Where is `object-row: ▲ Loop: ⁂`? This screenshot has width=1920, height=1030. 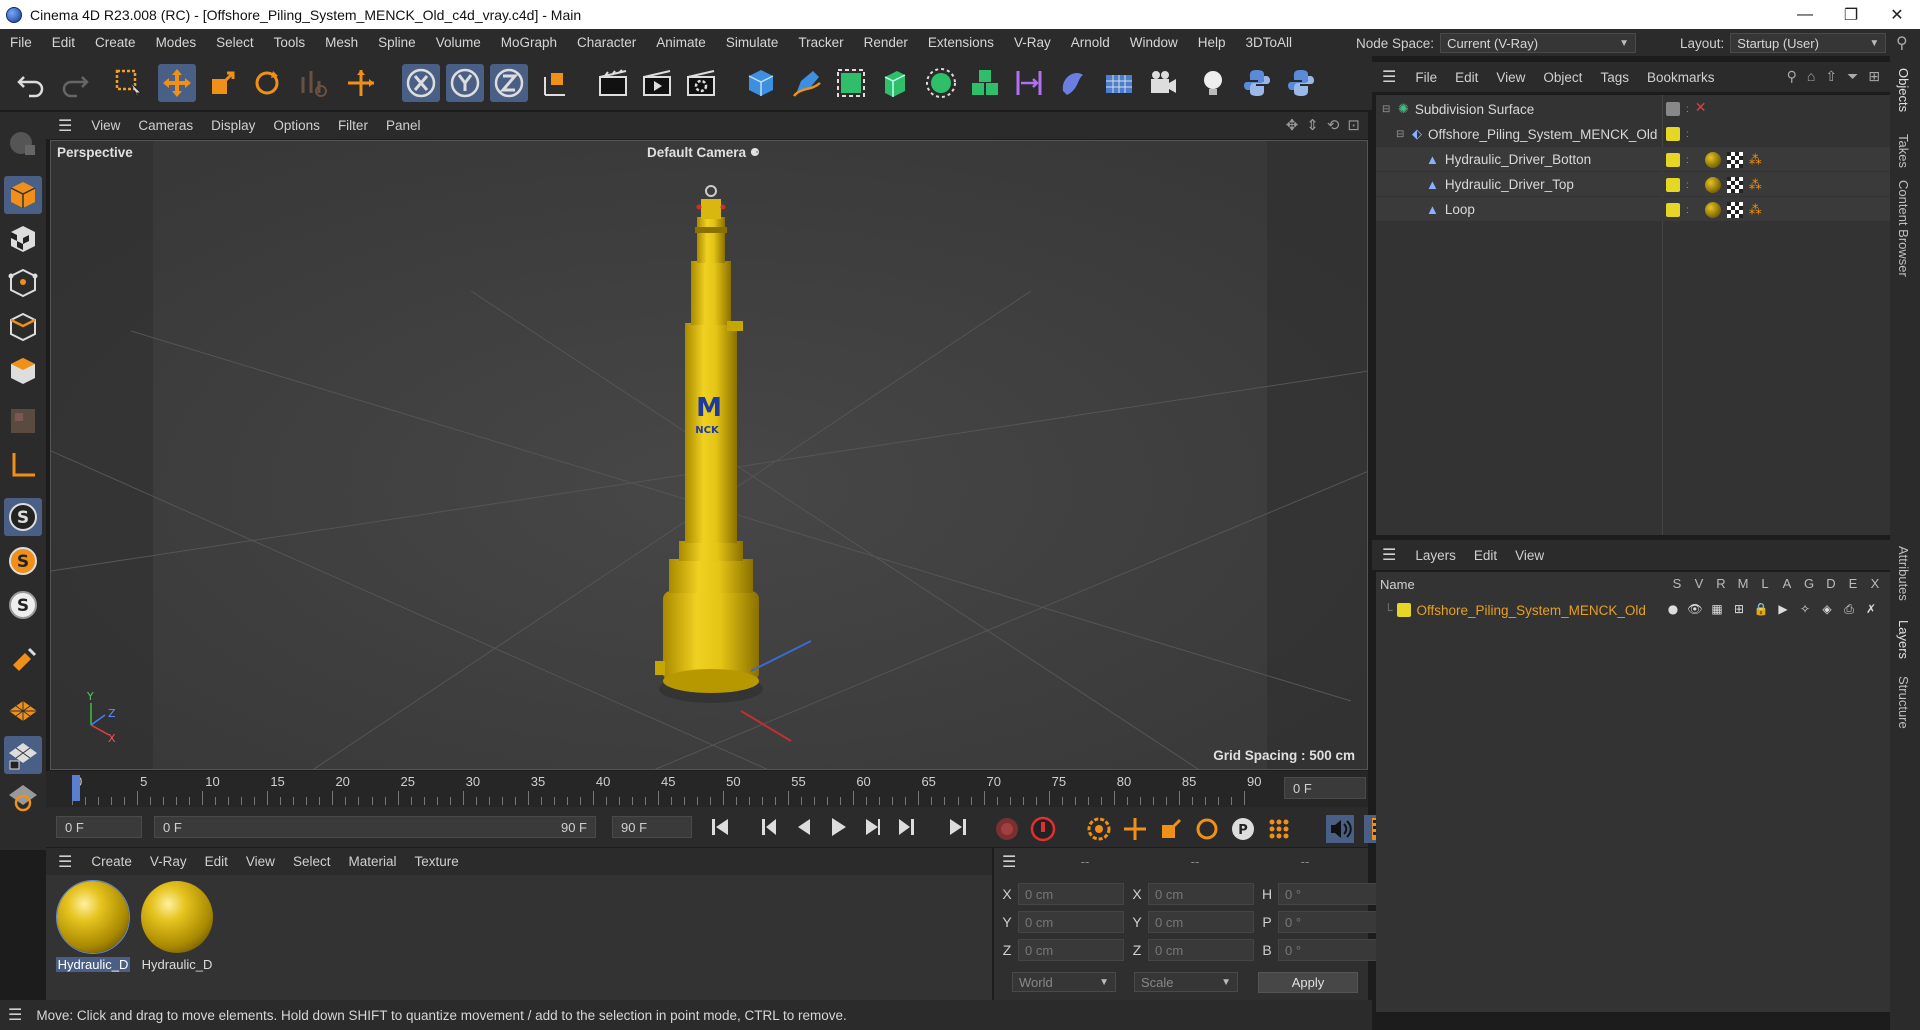
object-row: ▲ Loop: ⁂ is located at coordinates (1633, 209).